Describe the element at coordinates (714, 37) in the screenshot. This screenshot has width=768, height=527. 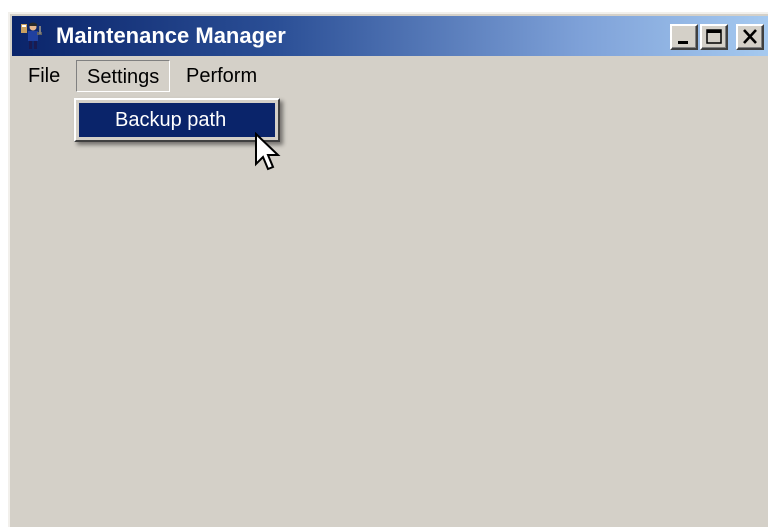
I see `maximize-button` at that location.